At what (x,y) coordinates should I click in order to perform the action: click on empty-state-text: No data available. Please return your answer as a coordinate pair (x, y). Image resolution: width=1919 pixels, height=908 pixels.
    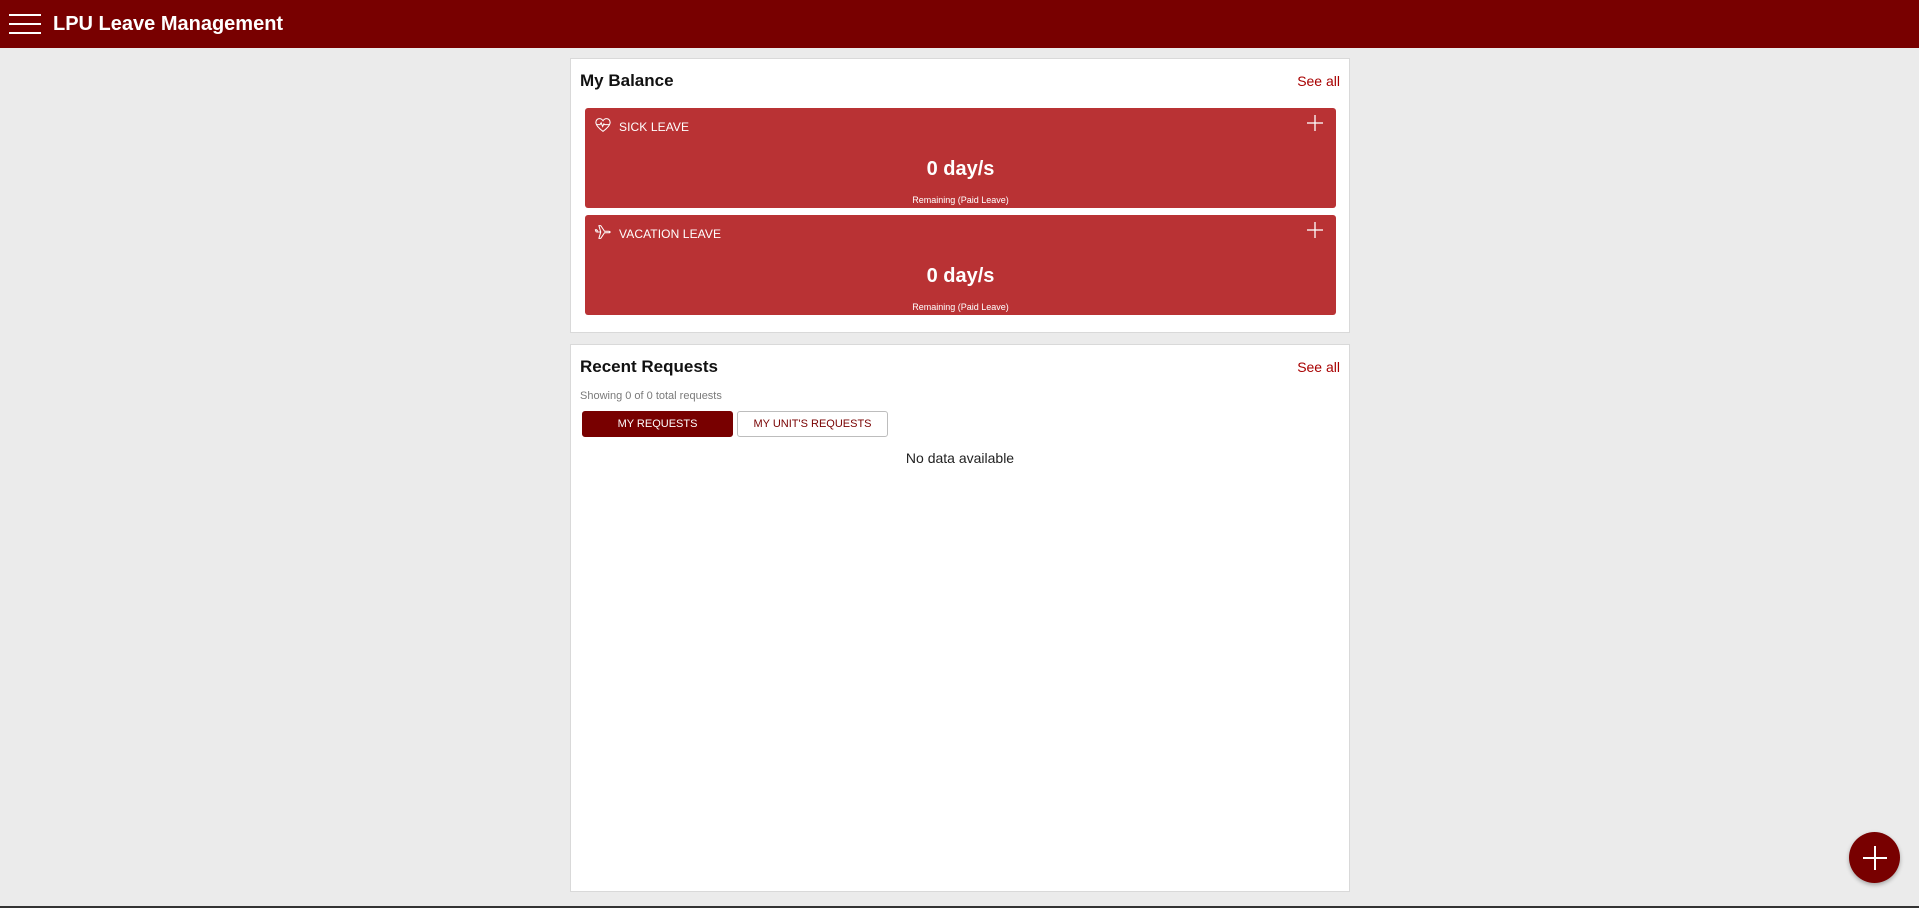
    Looking at the image, I should click on (960, 458).